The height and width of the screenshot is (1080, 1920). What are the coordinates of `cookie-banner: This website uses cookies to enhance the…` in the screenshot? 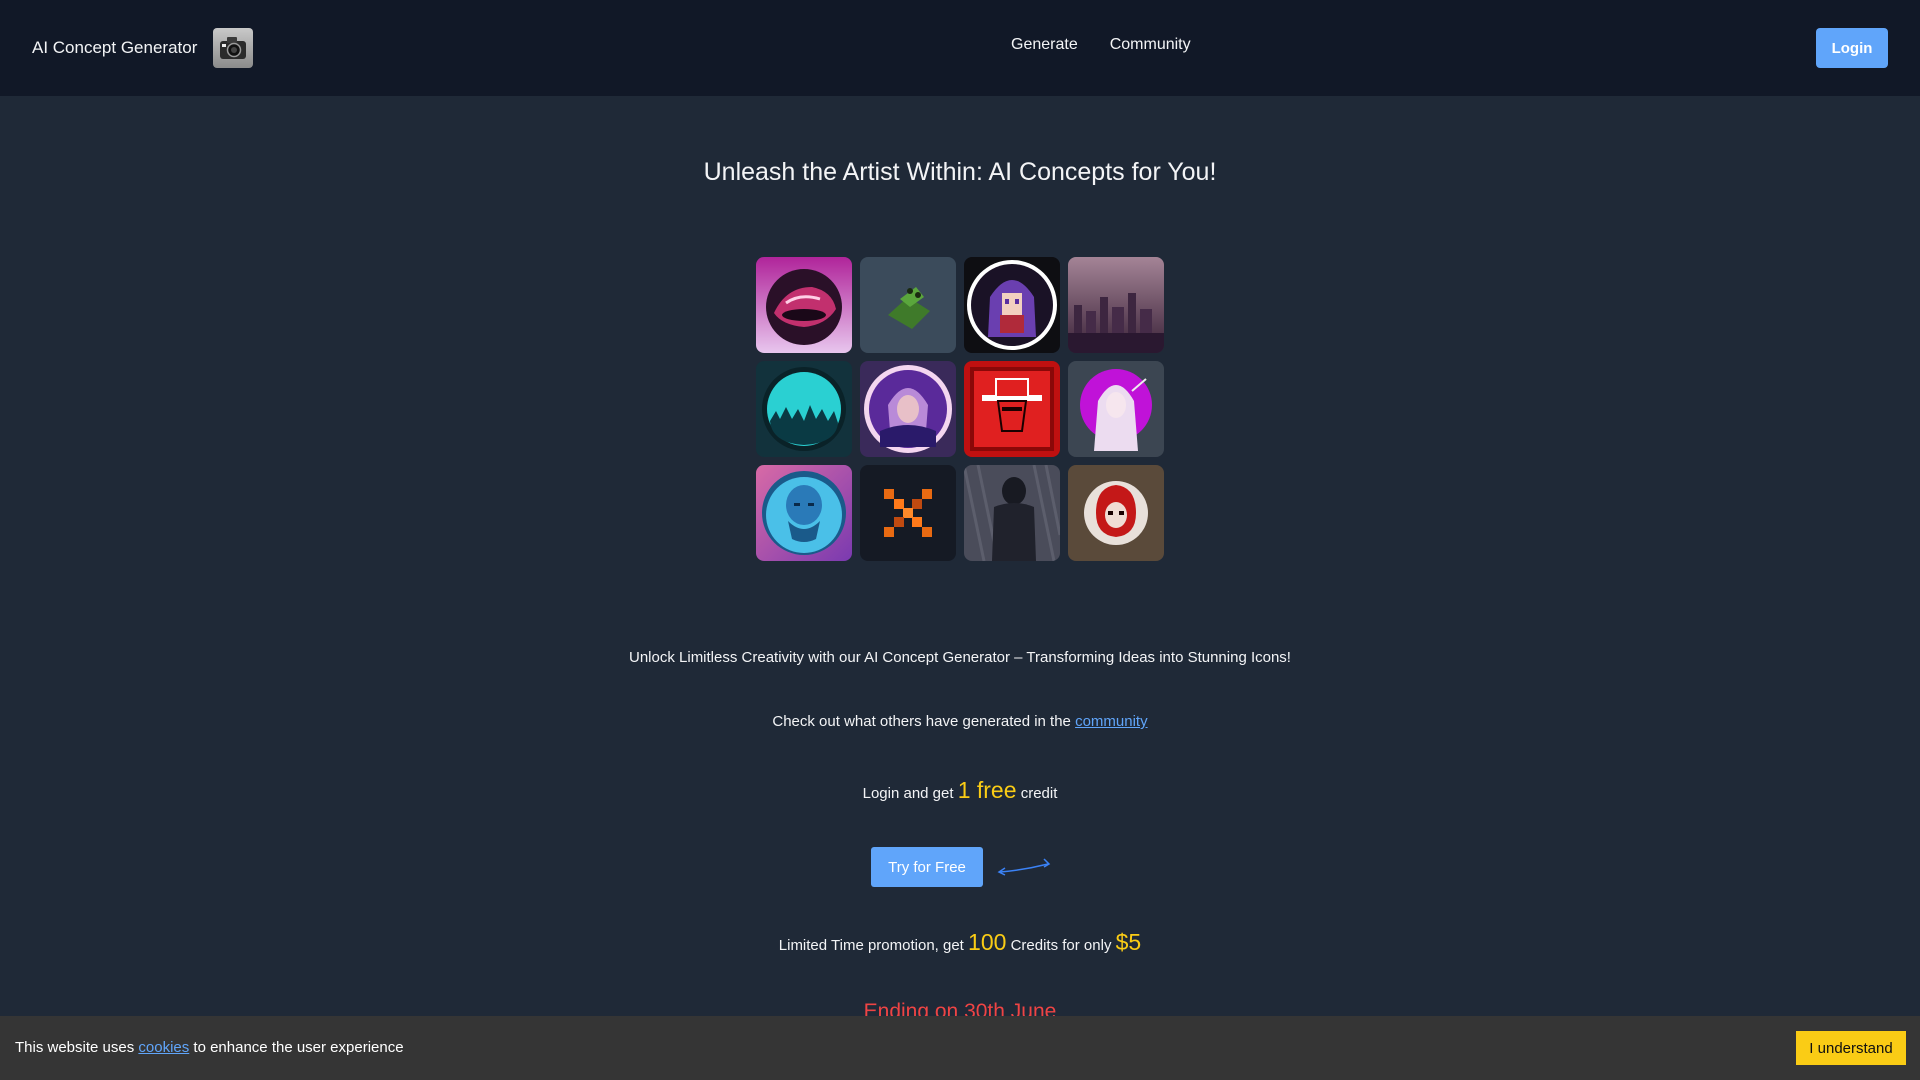 It's located at (960, 1048).